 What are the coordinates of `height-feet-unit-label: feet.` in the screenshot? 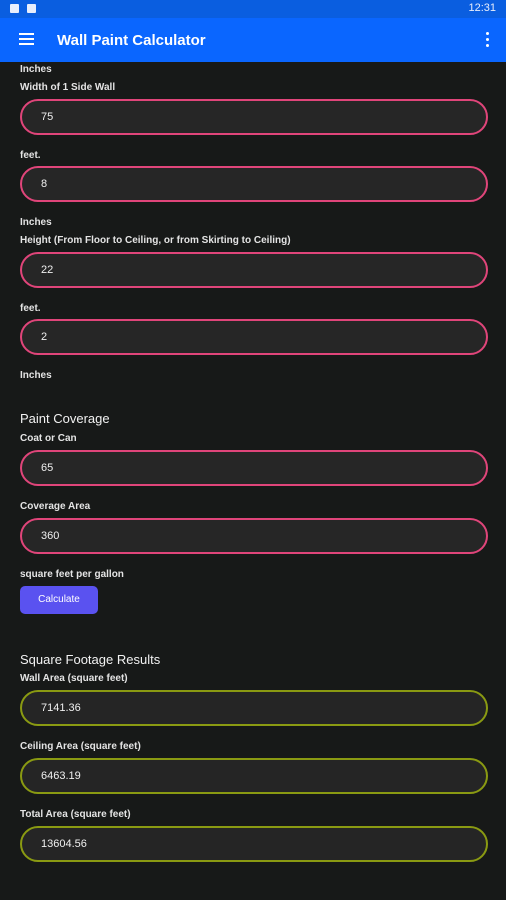 It's located at (30, 308).